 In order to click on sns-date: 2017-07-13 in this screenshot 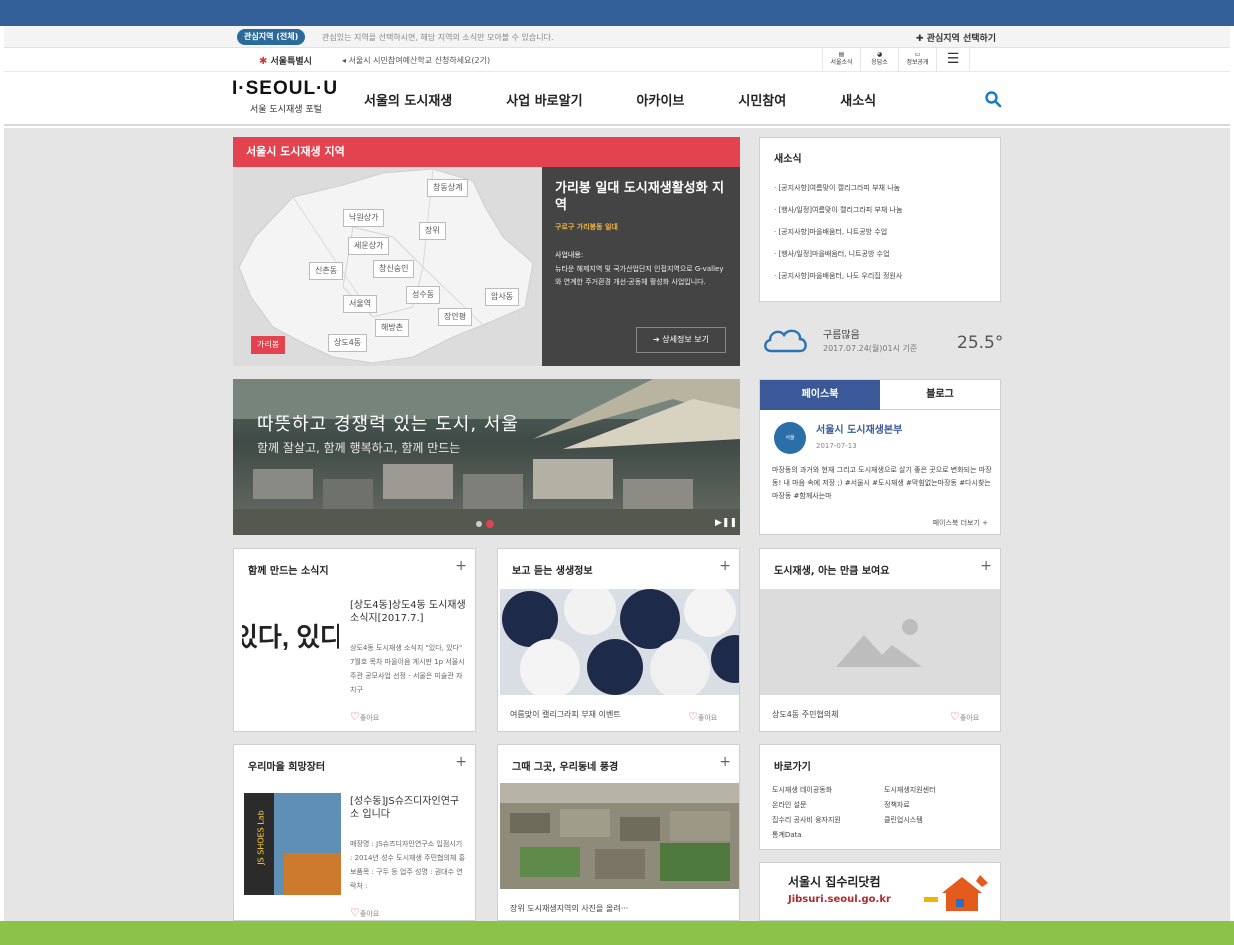, I will do `click(836, 446)`.